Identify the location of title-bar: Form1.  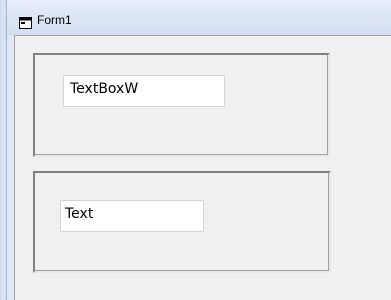
(199, 17).